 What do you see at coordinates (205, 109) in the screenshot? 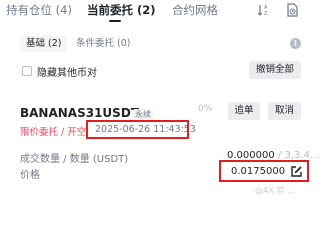
I see `fill-percent: 0%` at bounding box center [205, 109].